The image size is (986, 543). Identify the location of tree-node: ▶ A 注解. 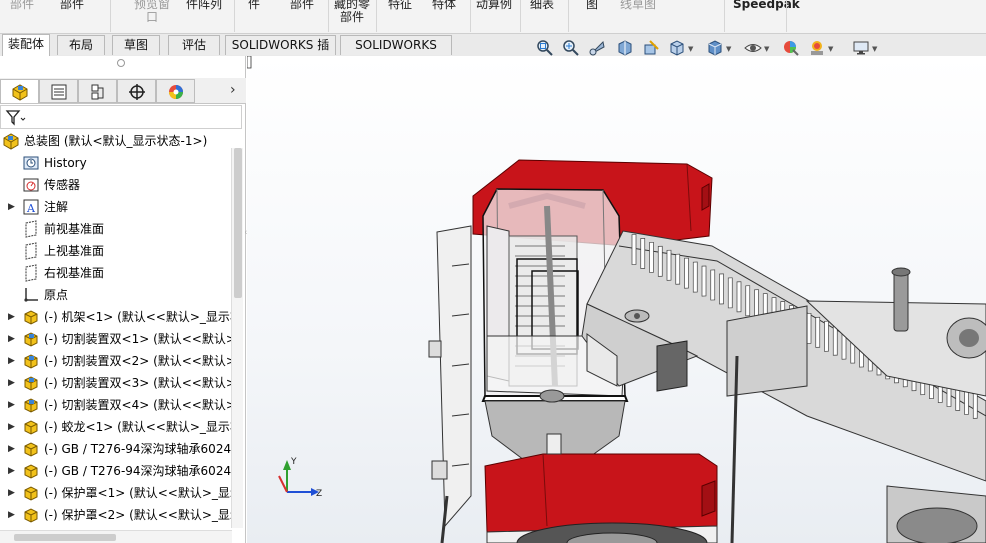
(116, 207).